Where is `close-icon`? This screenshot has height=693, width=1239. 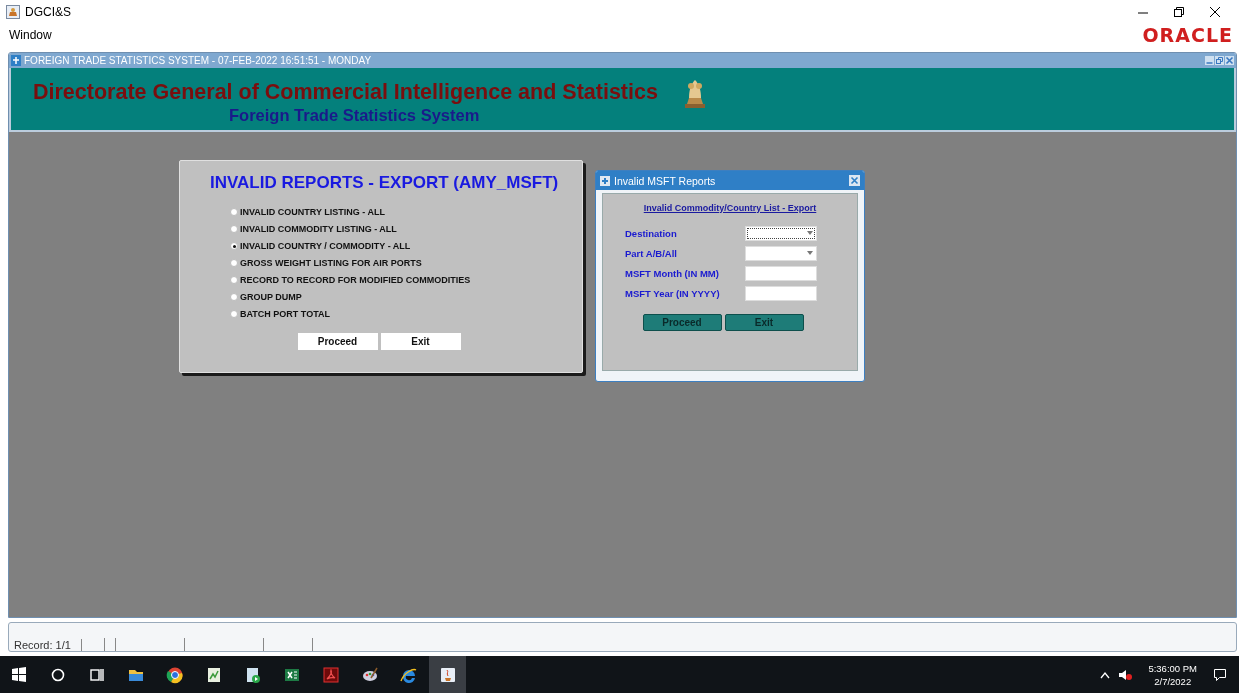 close-icon is located at coordinates (1215, 12).